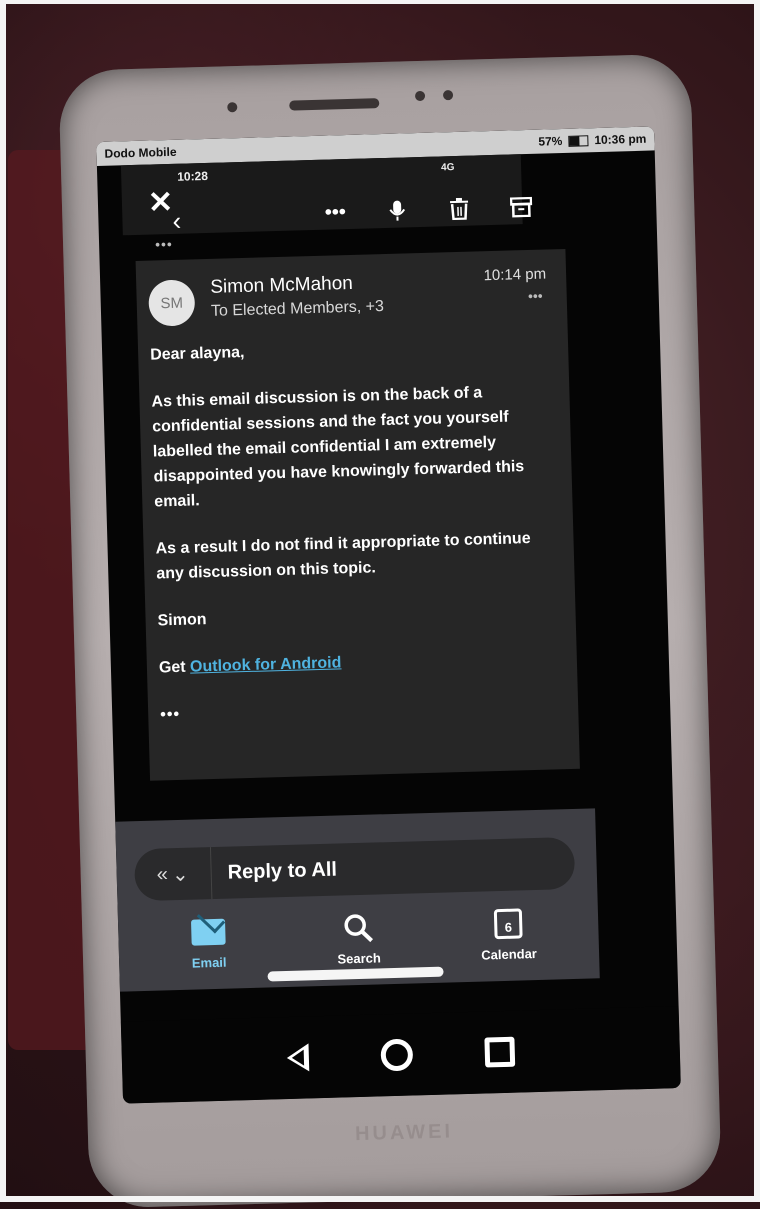  Describe the element at coordinates (266, 664) in the screenshot. I see `outlook-link: Outlook for Android` at that location.